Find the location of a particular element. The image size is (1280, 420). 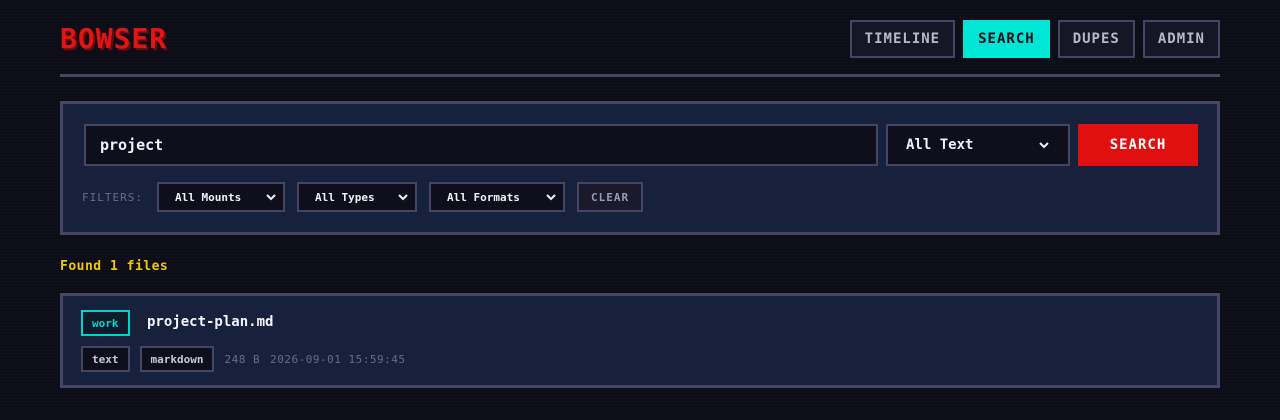

mount-filter-select: All Mounts is located at coordinates (220, 197).